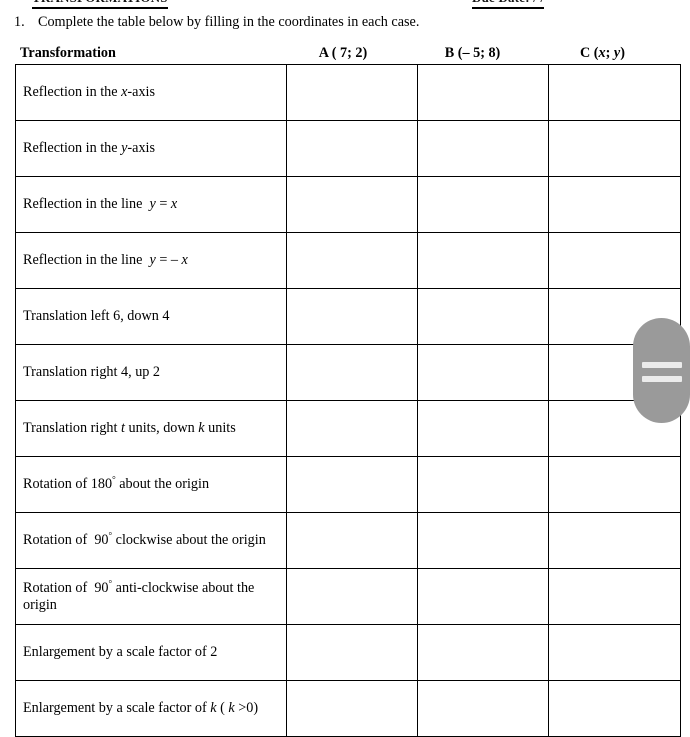 The width and height of the screenshot is (690, 737). I want to click on table-row: Rotation of 180° about the origin, so click(348, 484).